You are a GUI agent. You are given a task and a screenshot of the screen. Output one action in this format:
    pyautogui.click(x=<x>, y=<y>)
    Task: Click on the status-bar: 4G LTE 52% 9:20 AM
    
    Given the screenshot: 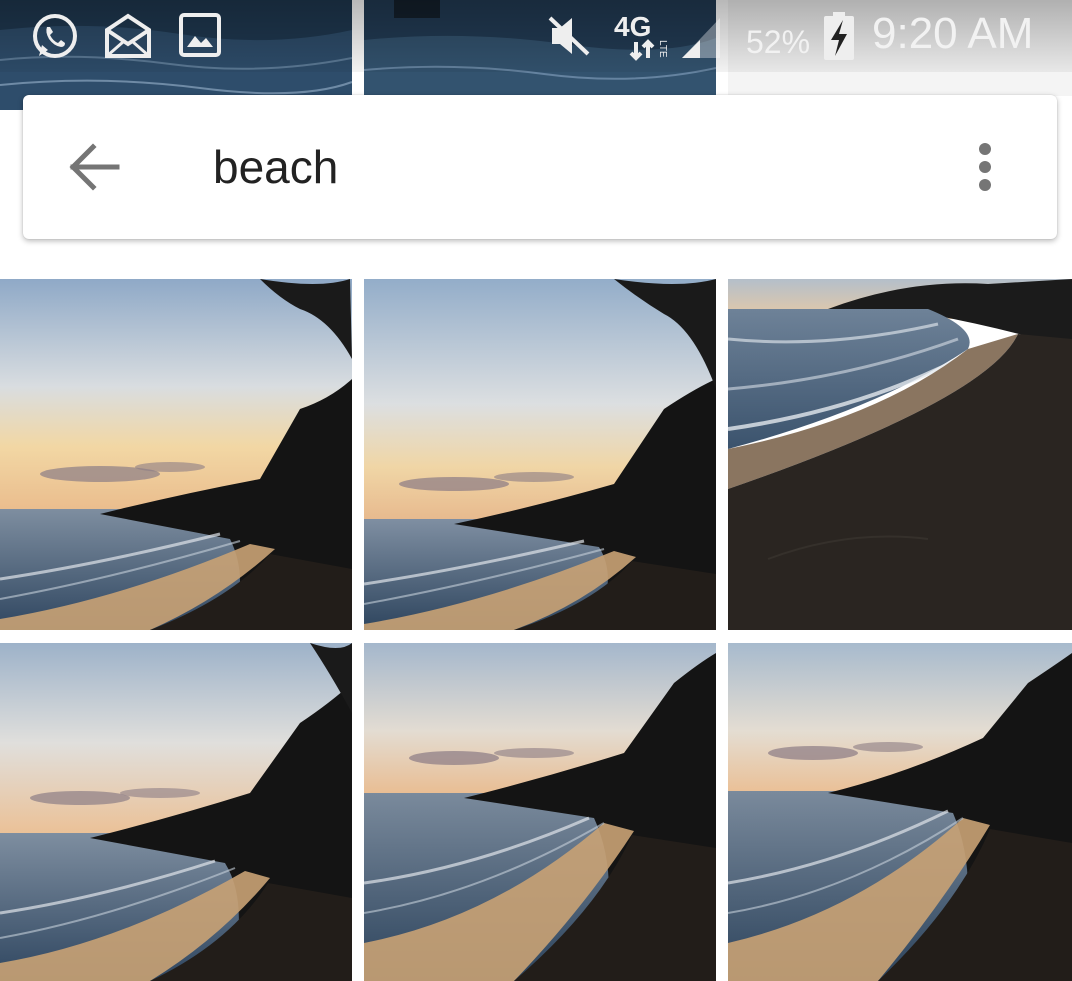 What is the action you would take?
    pyautogui.click(x=536, y=36)
    